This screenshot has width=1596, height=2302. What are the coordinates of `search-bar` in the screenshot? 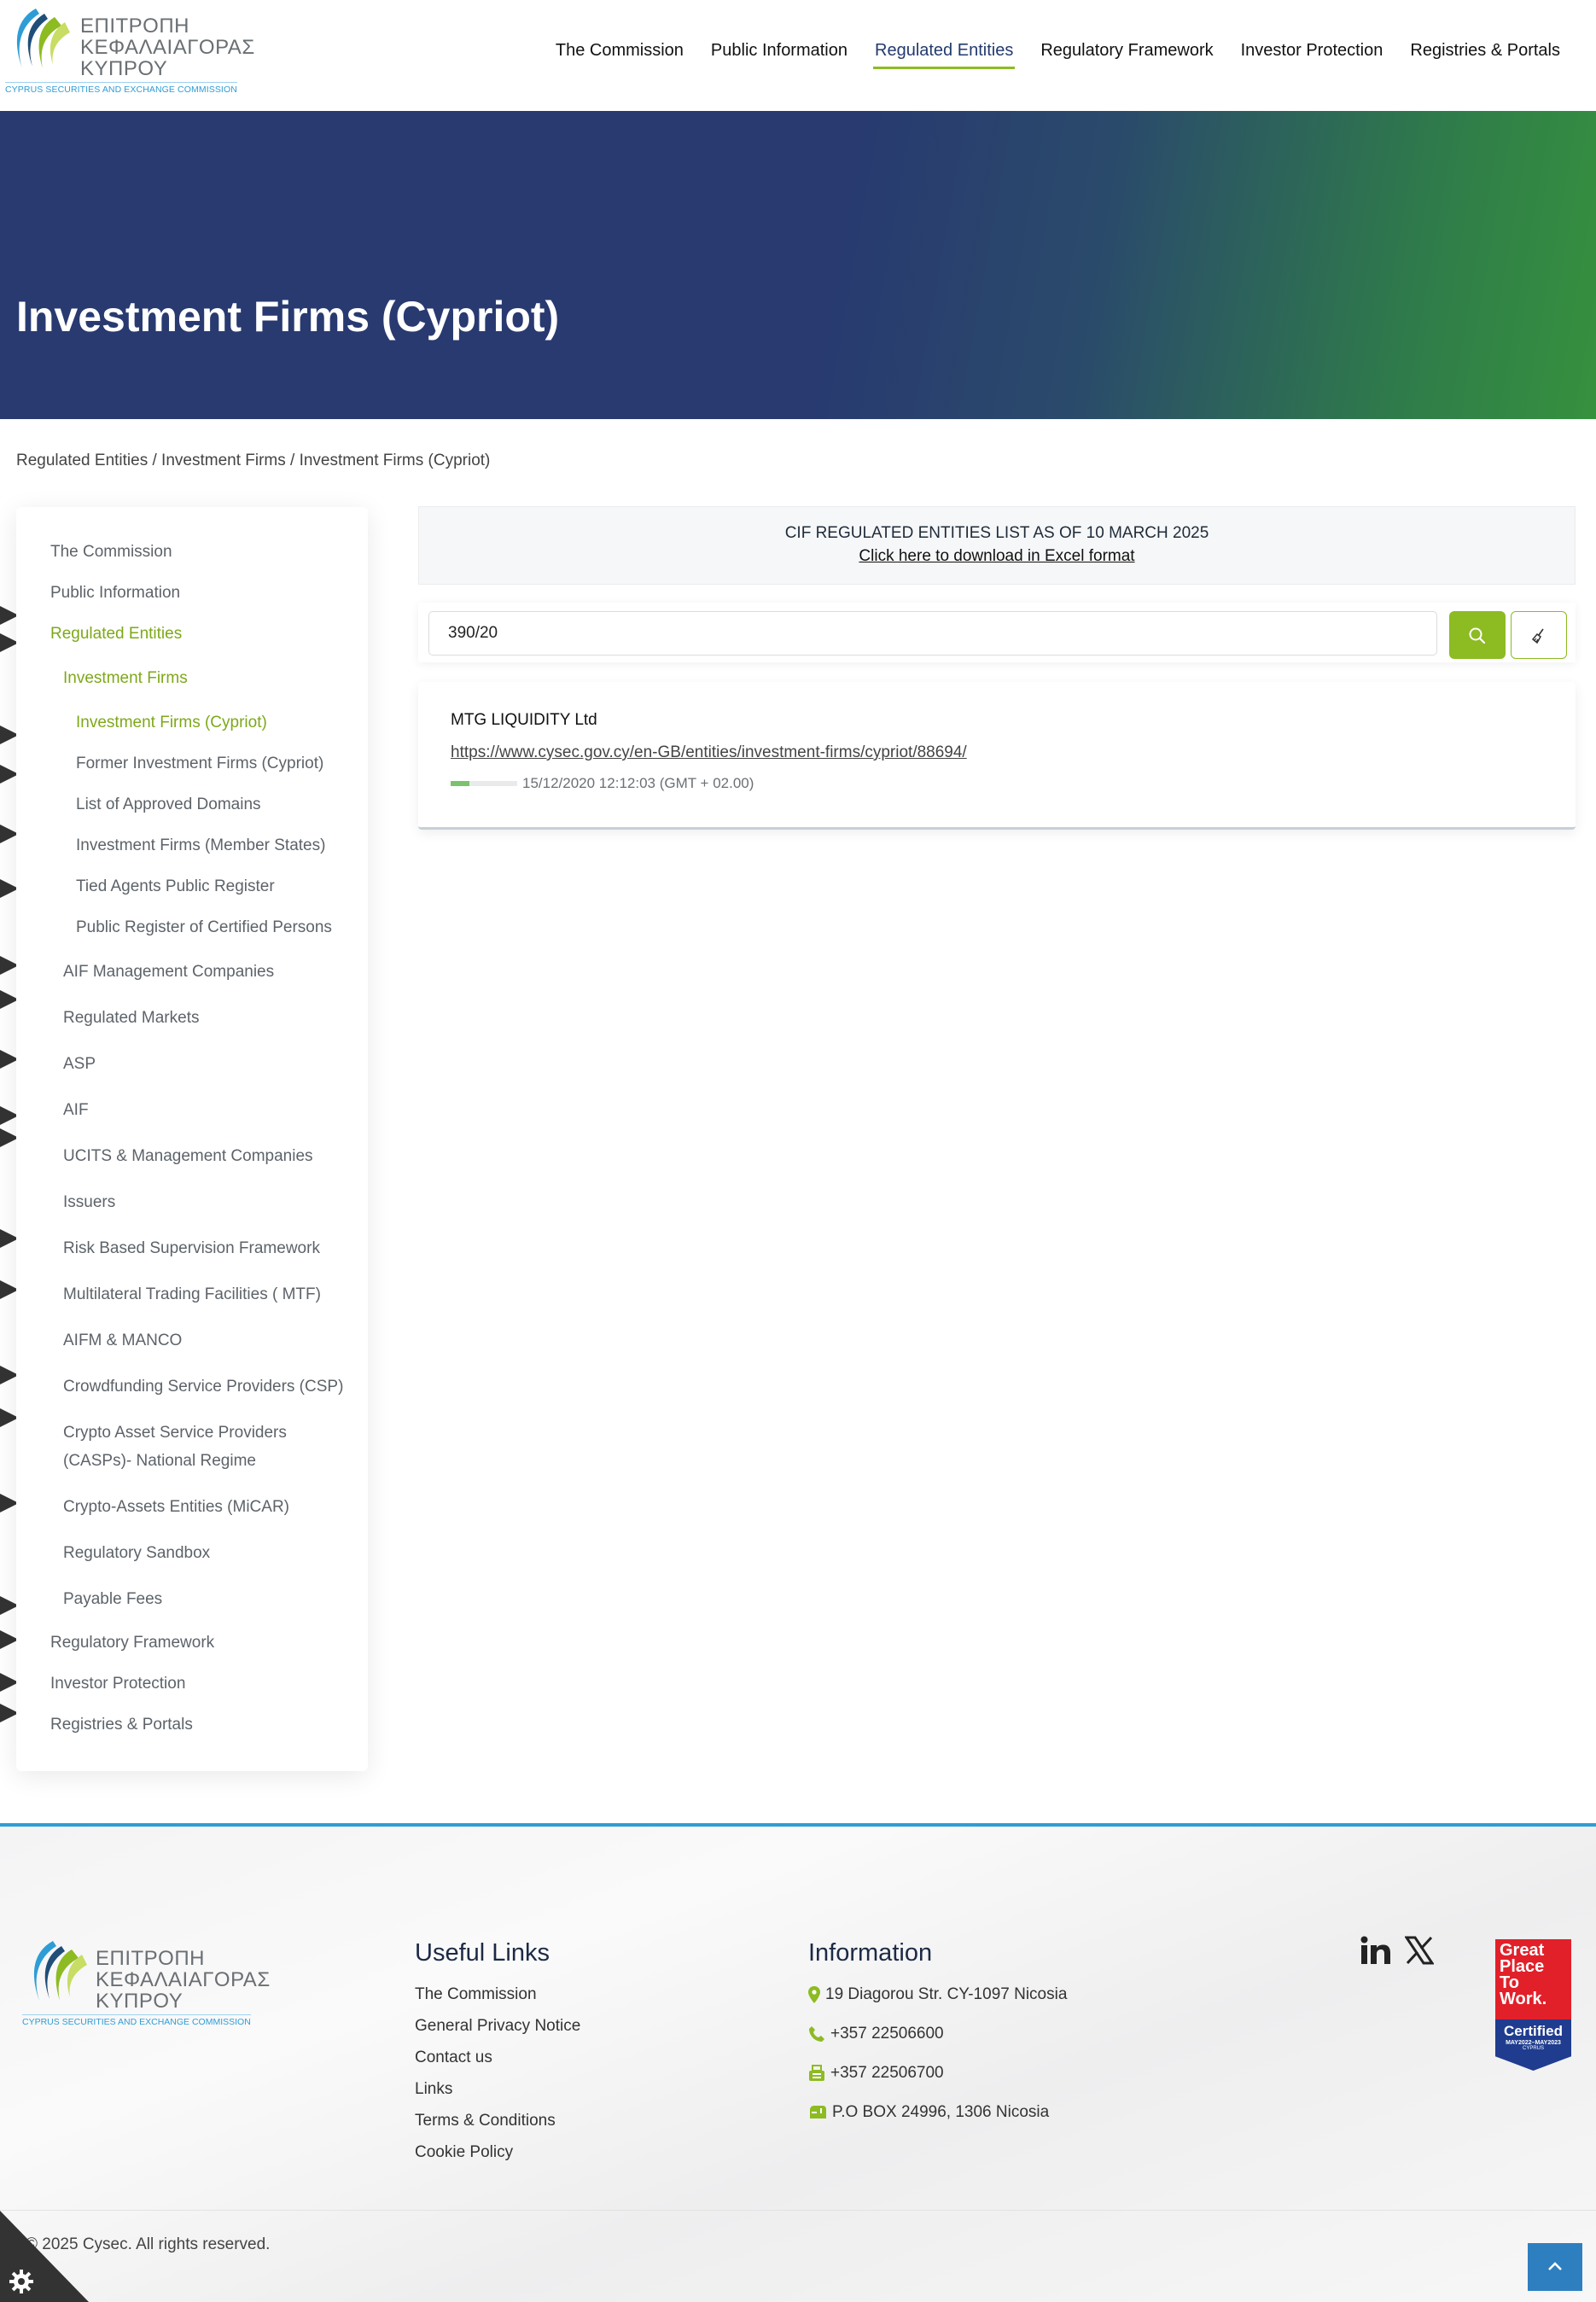 It's located at (997, 632).